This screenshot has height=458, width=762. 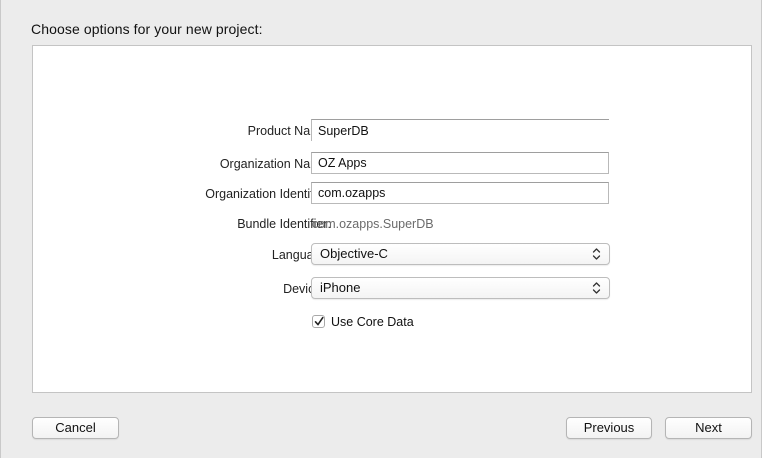 I want to click on use-core-data-checkbox, so click(x=318, y=321).